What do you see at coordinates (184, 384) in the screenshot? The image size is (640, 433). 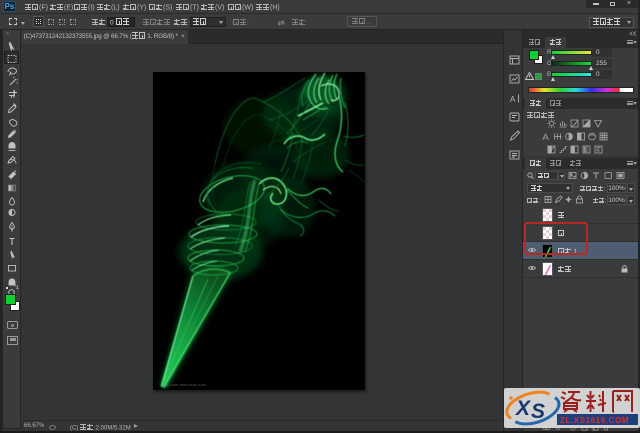 I see `svg-text: huitu.com www.huitu.com` at bounding box center [184, 384].